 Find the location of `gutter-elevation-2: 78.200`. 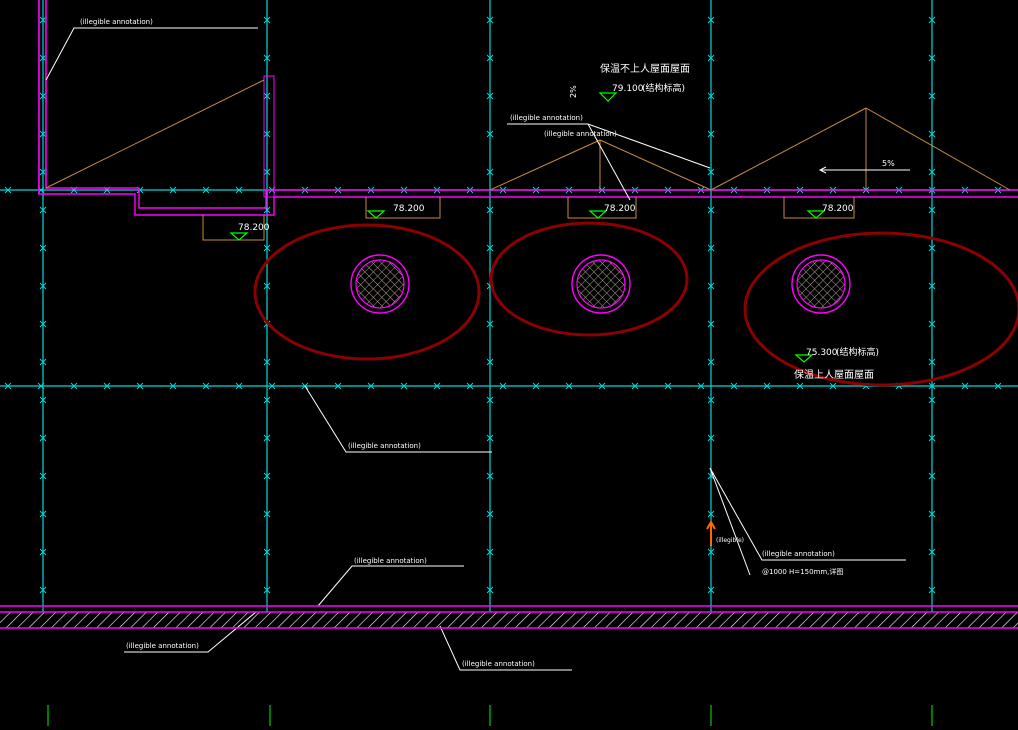

gutter-elevation-2: 78.200 is located at coordinates (620, 209).